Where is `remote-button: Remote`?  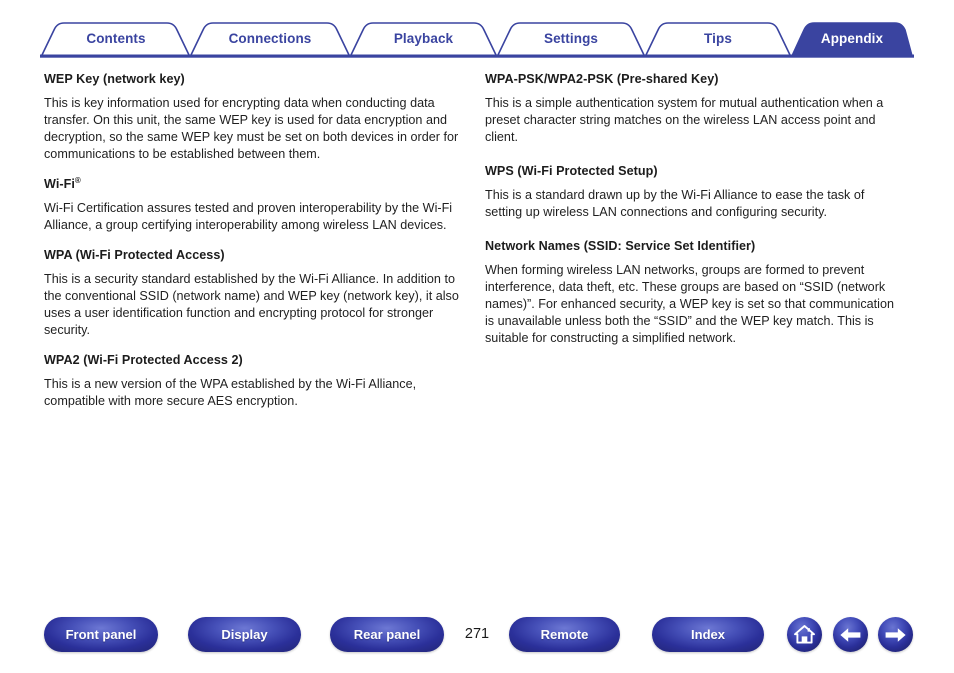
remote-button: Remote is located at coordinates (564, 634).